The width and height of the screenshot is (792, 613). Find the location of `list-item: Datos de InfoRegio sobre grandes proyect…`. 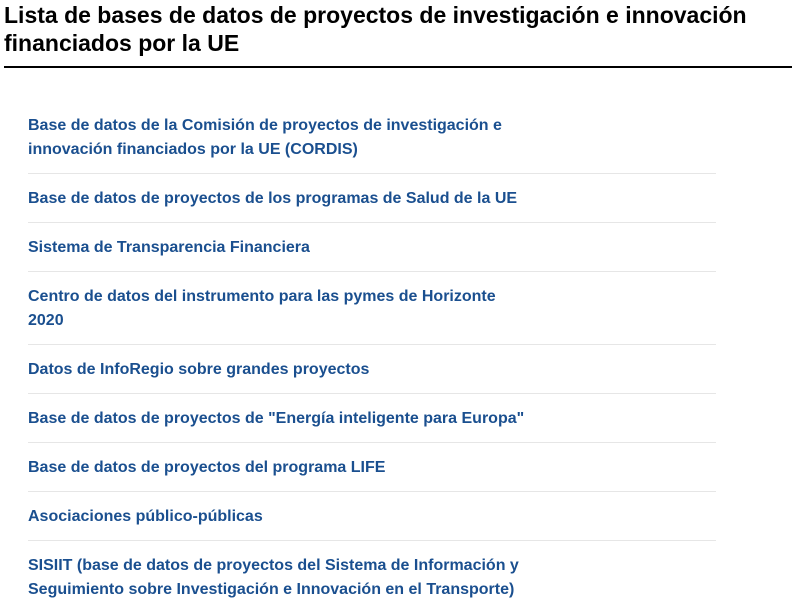

list-item: Datos de InfoRegio sobre grandes proyect… is located at coordinates (372, 369).